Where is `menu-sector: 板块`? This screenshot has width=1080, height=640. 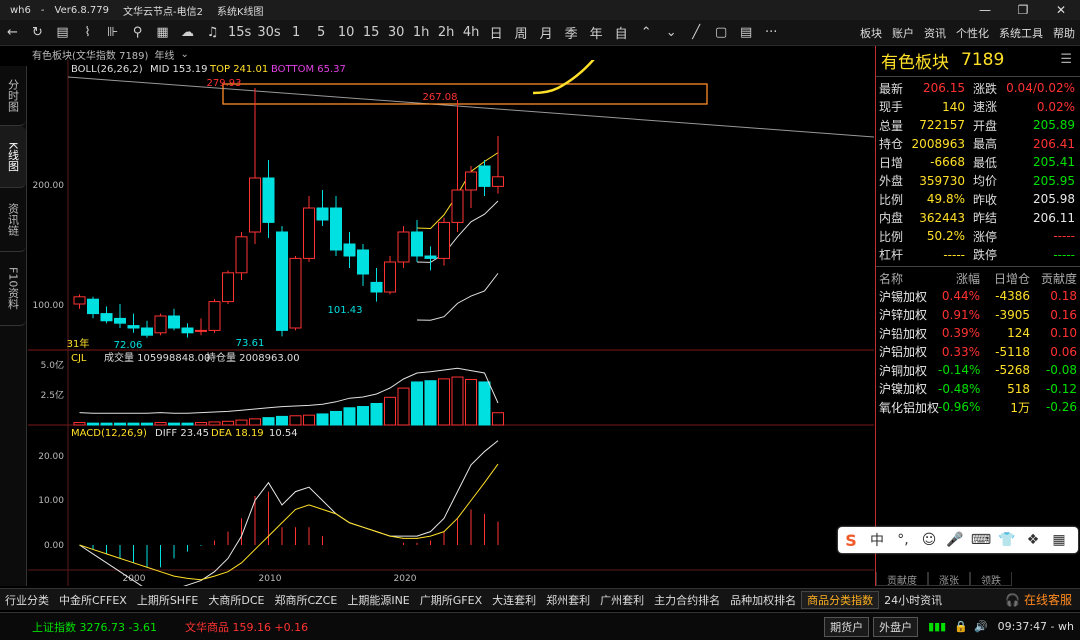 menu-sector: 板块 is located at coordinates (871, 33).